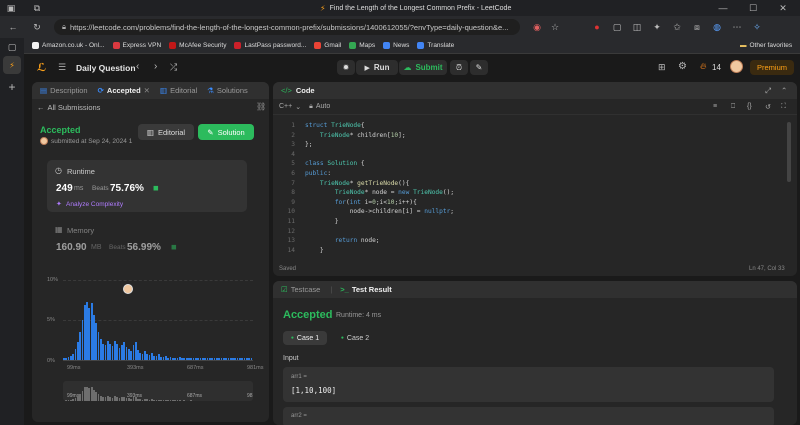  What do you see at coordinates (682, 66) in the screenshot?
I see `settings-gear-icon: ⚙` at bounding box center [682, 66].